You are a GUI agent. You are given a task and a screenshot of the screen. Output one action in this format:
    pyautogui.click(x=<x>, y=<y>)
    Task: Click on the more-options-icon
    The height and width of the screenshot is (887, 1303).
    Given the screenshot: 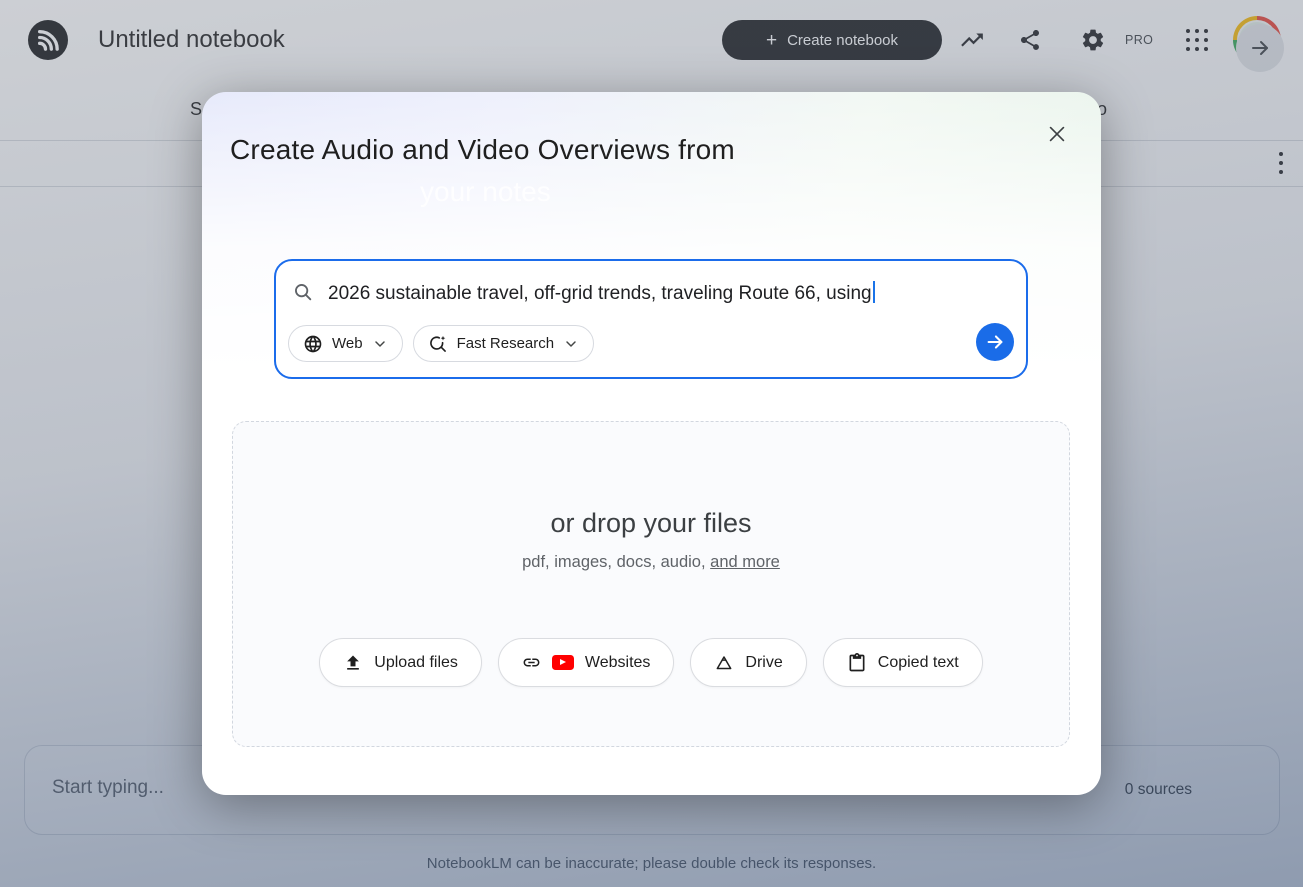 What is the action you would take?
    pyautogui.click(x=1281, y=163)
    